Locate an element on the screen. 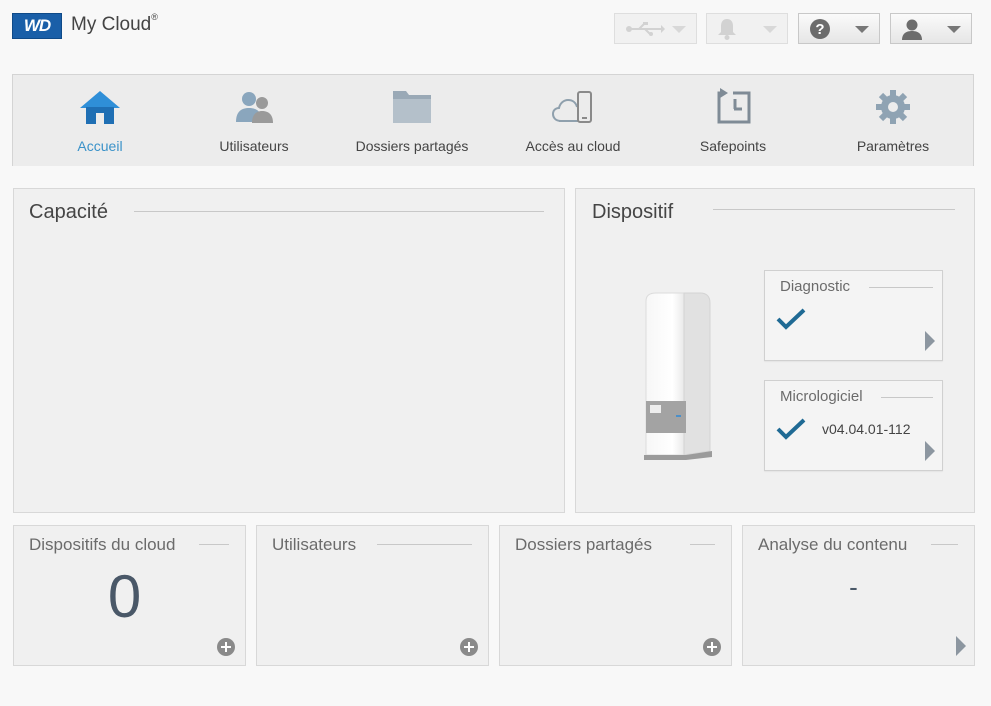  firmware-card: Micrologiciel v04.04.01-112 is located at coordinates (853, 425).